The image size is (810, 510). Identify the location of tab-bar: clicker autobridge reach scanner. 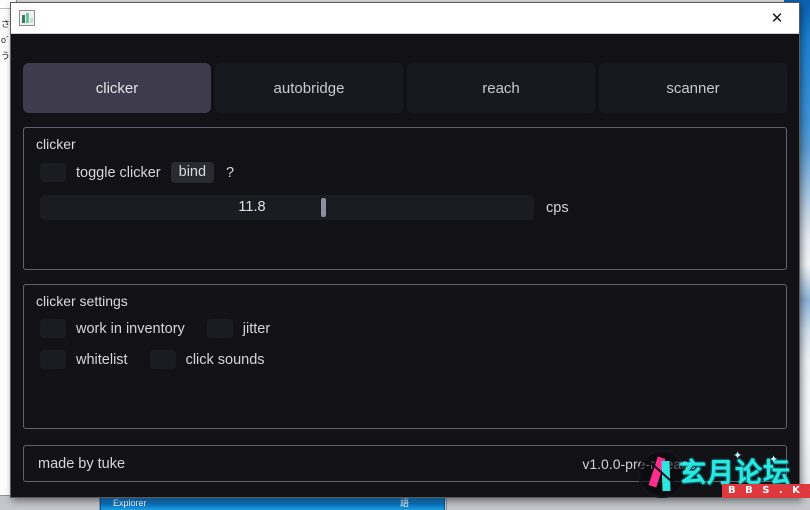
(405, 88).